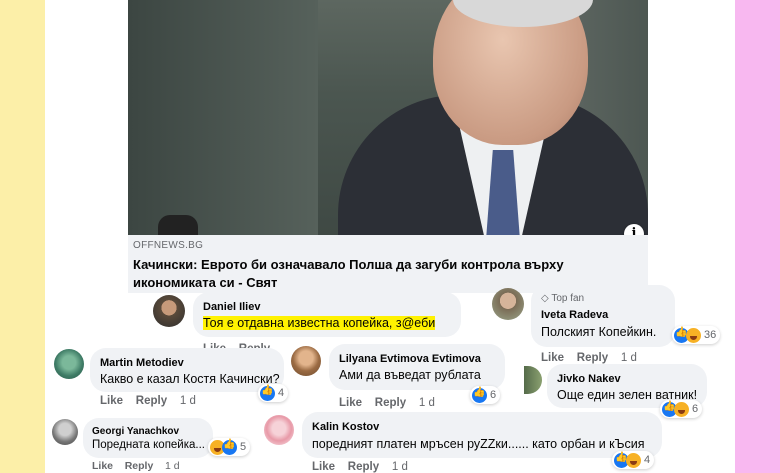 The image size is (780, 473). Describe the element at coordinates (345, 427) in the screenshot. I see `comment-author: Kalin Kostov` at that location.